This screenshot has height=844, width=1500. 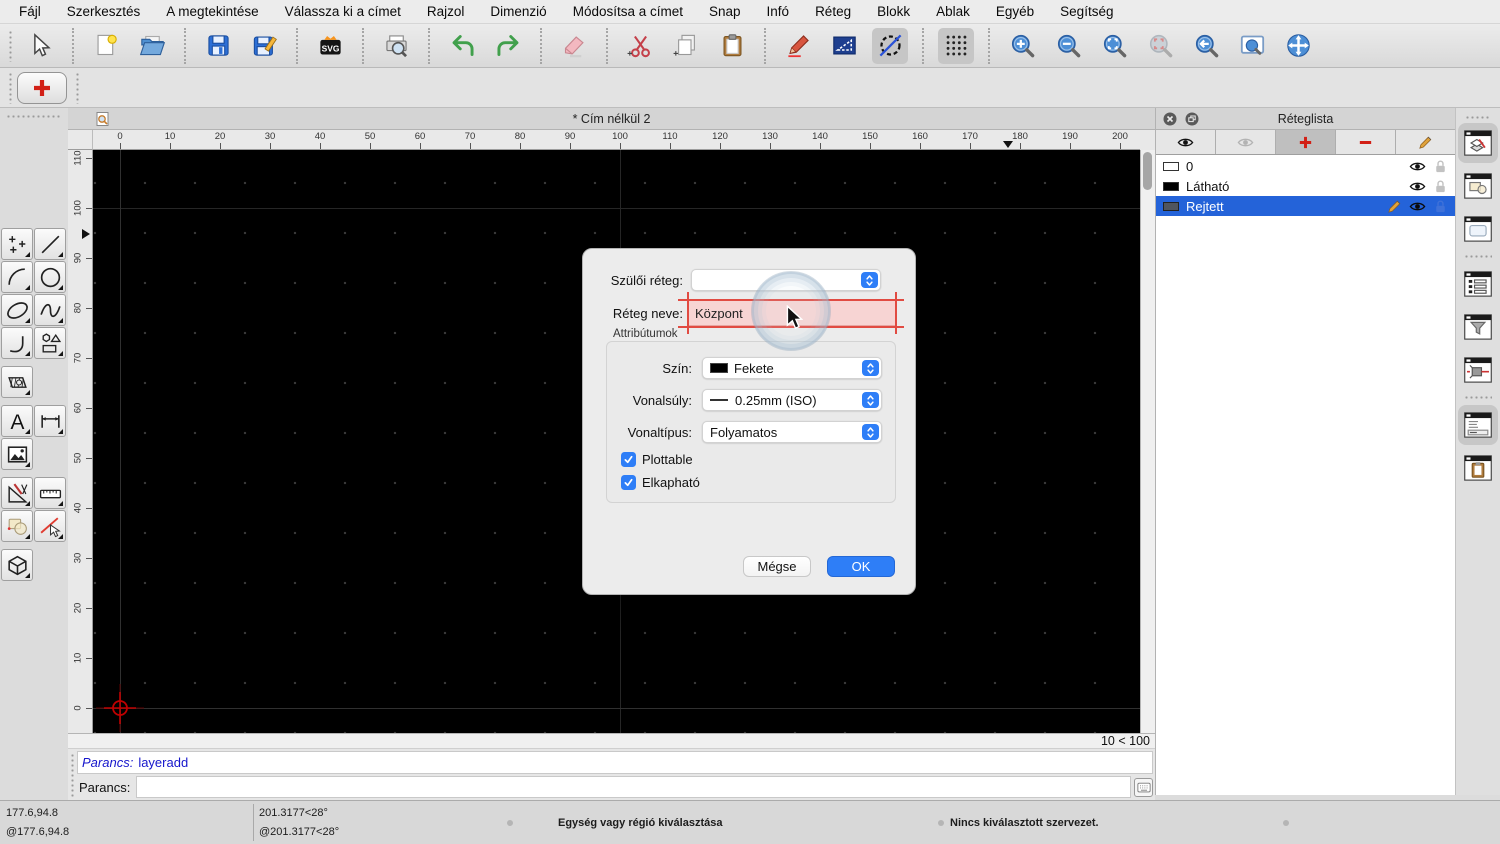 I want to click on solid-tool-button, so click(x=17, y=565).